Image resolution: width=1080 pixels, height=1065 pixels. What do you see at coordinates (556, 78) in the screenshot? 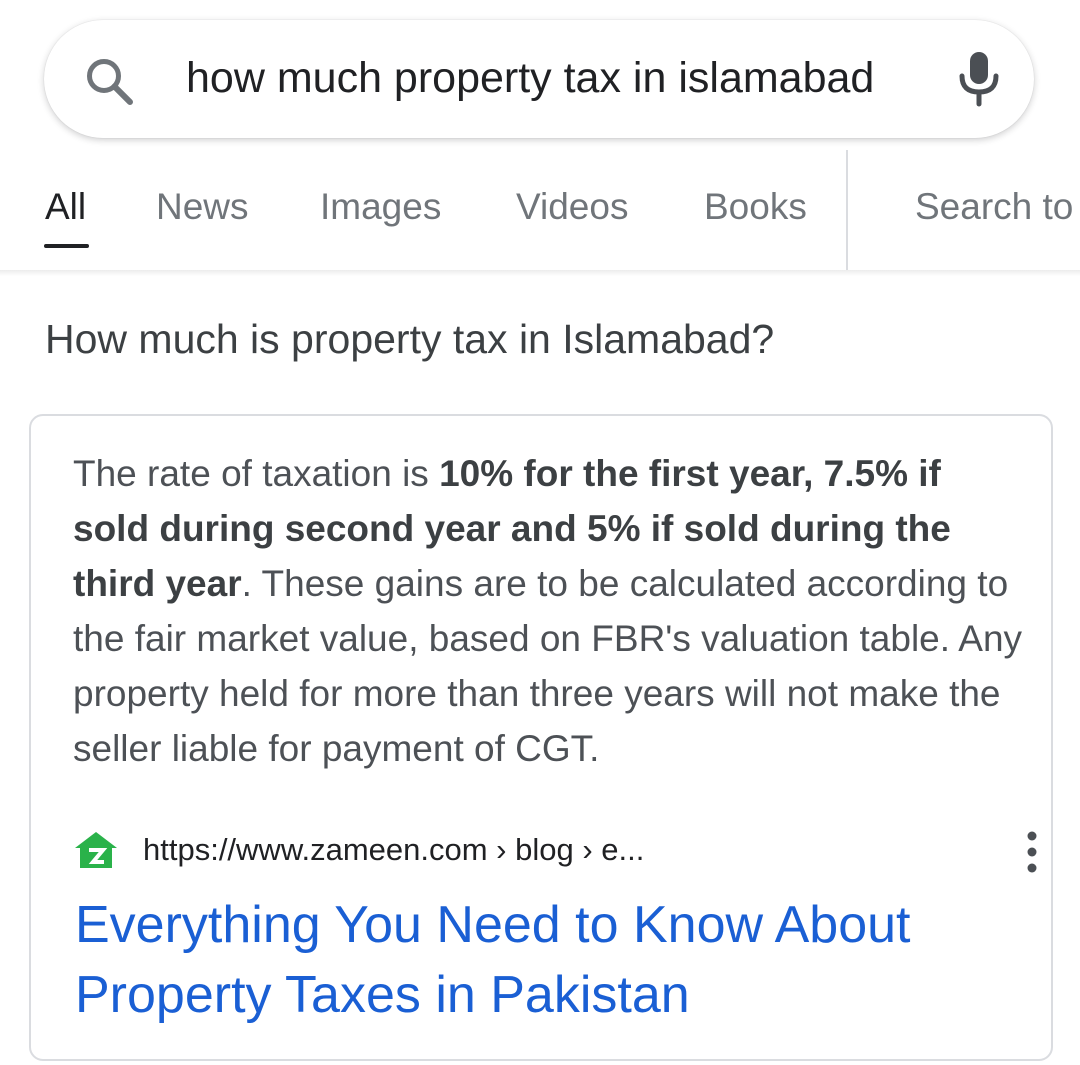
I see `search-input` at bounding box center [556, 78].